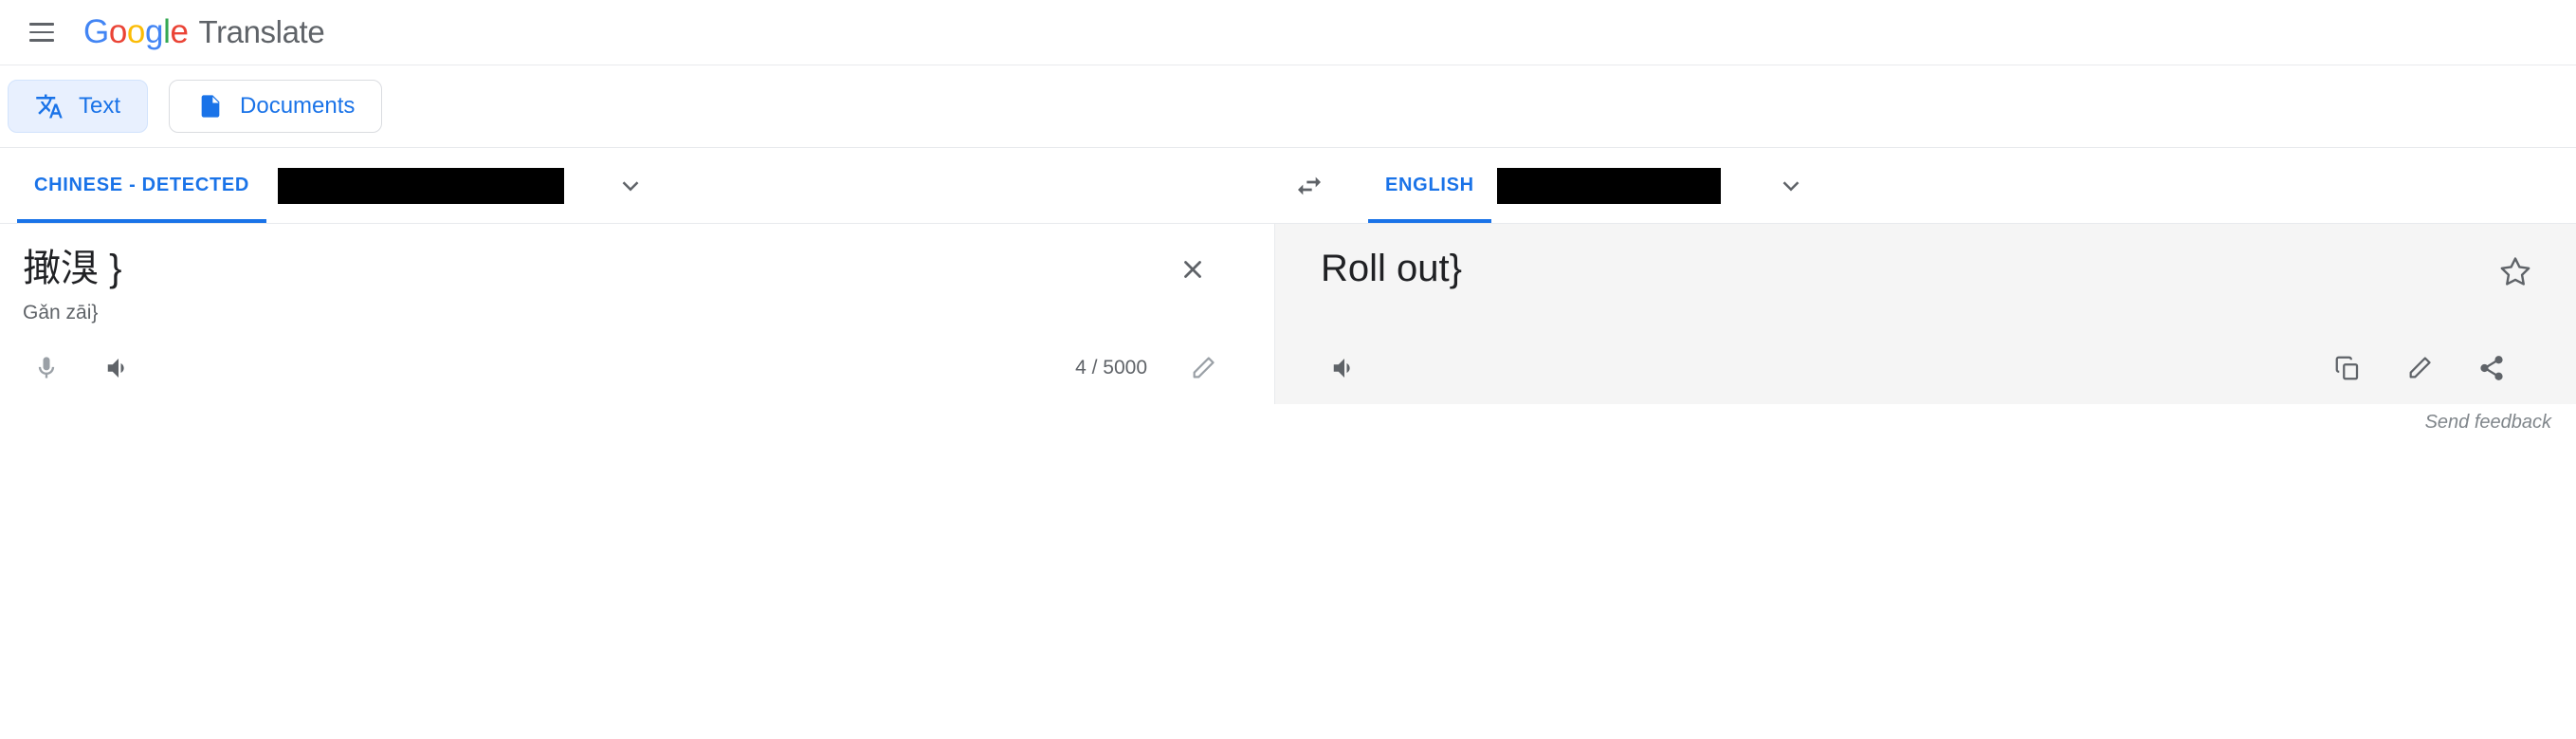  I want to click on tab-text: Text, so click(78, 107).